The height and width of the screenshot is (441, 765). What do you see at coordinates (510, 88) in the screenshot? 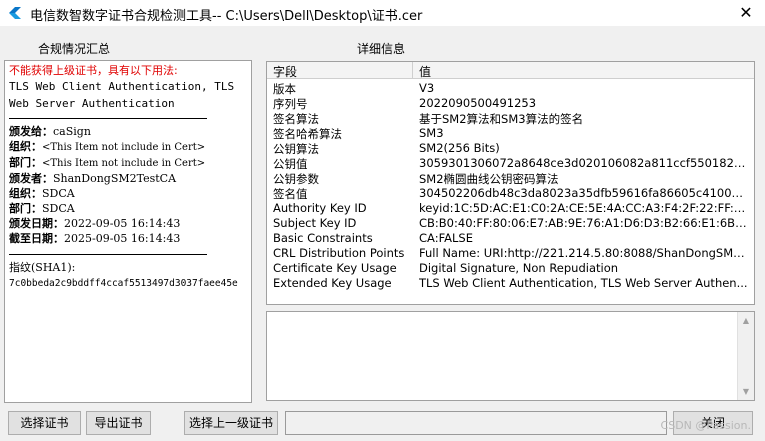
I see `details-row: 版本 V3` at bounding box center [510, 88].